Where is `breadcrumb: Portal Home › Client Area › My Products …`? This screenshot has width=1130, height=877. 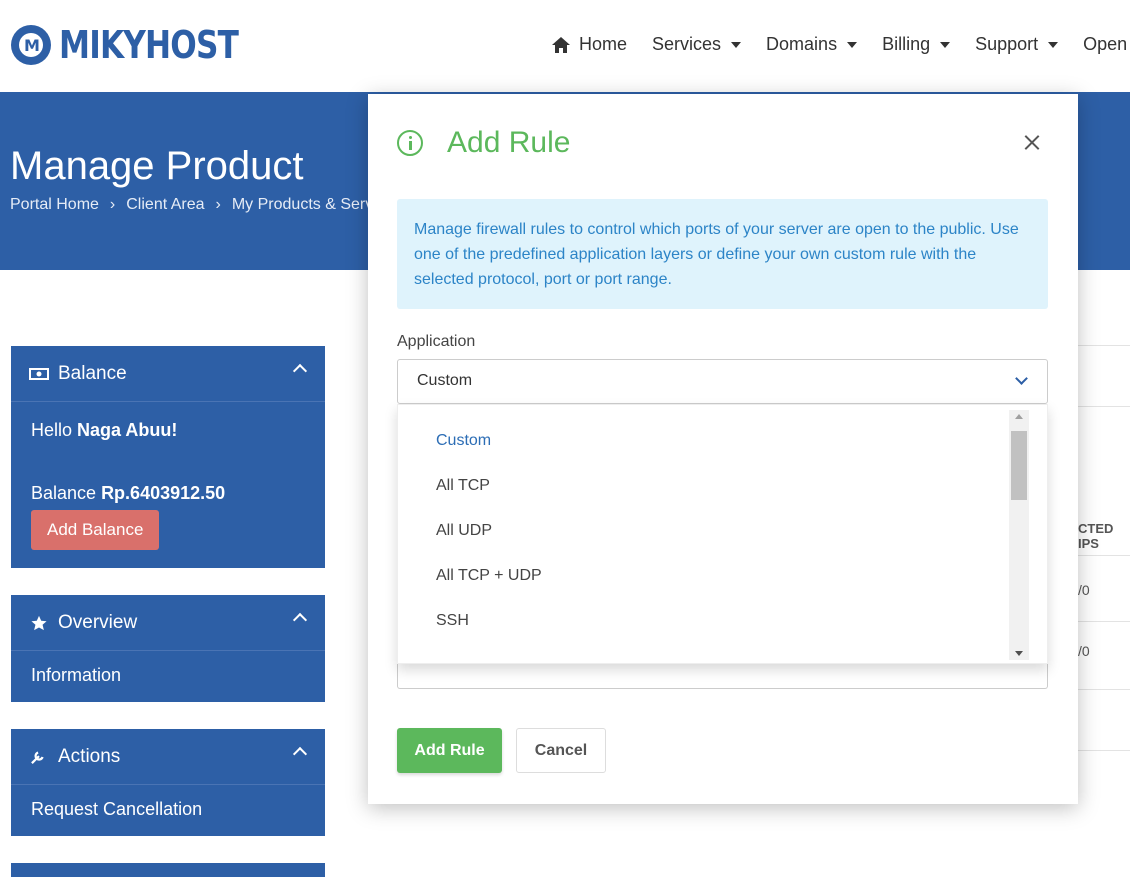
breadcrumb: Portal Home › Client Area › My Products … is located at coordinates (191, 205).